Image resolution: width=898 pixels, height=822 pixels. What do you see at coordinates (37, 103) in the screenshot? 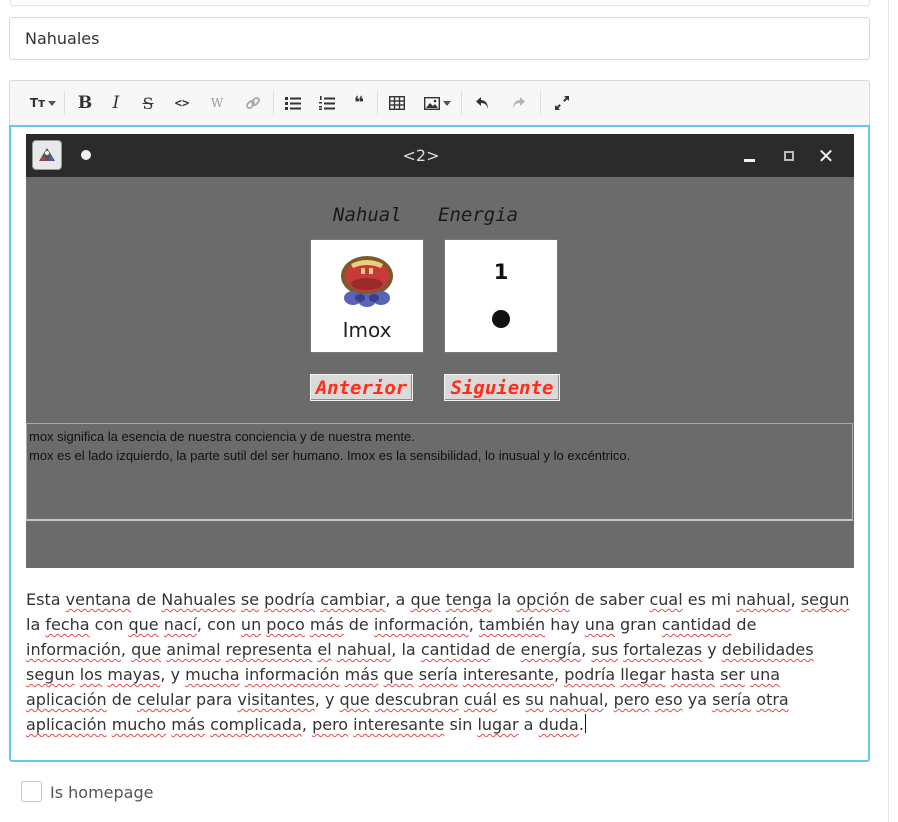
I see `text-size-label: Tт` at bounding box center [37, 103].